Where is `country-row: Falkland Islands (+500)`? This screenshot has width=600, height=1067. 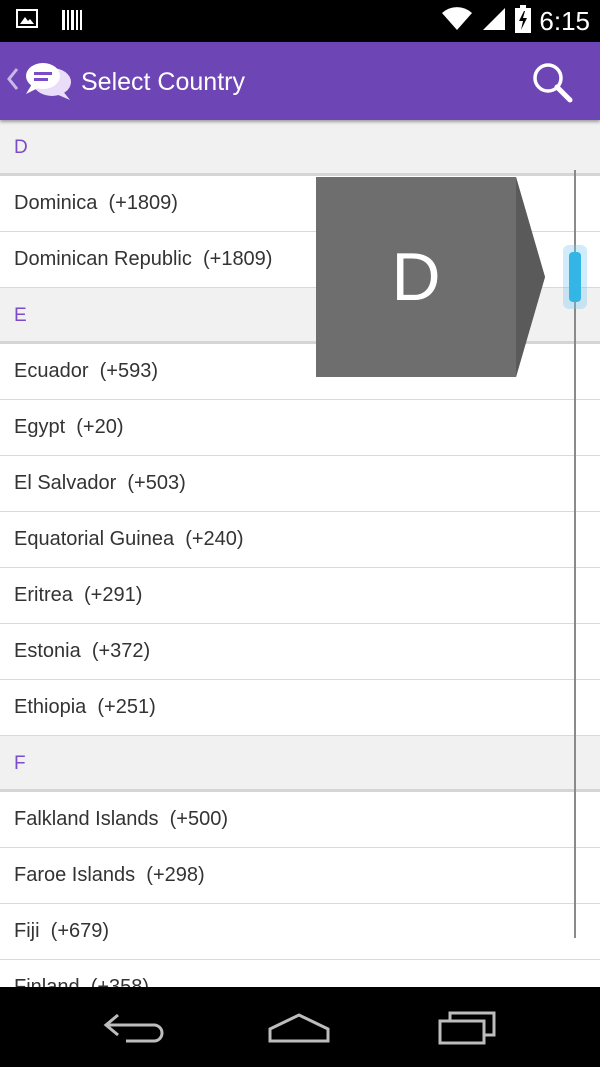 country-row: Falkland Islands (+500) is located at coordinates (300, 820).